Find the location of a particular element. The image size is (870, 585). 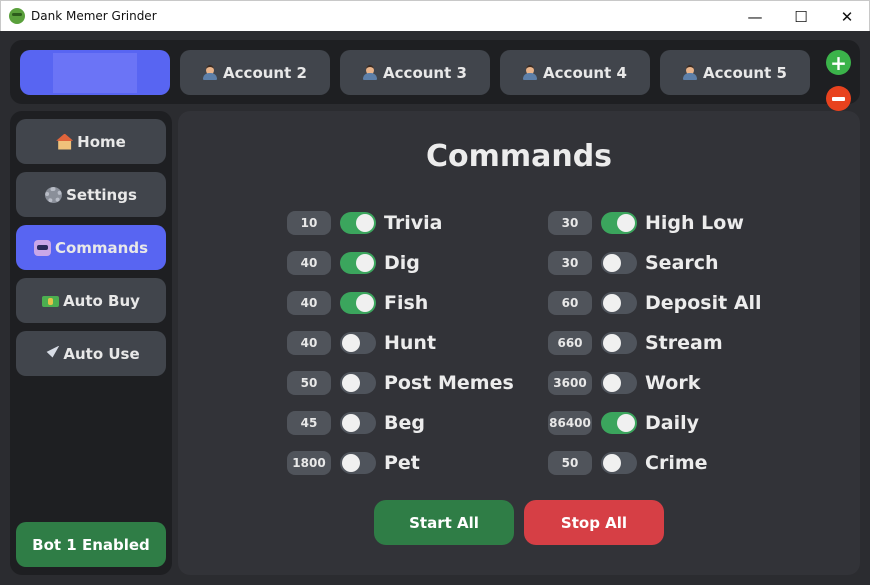

command-row: 45 Beg is located at coordinates (356, 423).